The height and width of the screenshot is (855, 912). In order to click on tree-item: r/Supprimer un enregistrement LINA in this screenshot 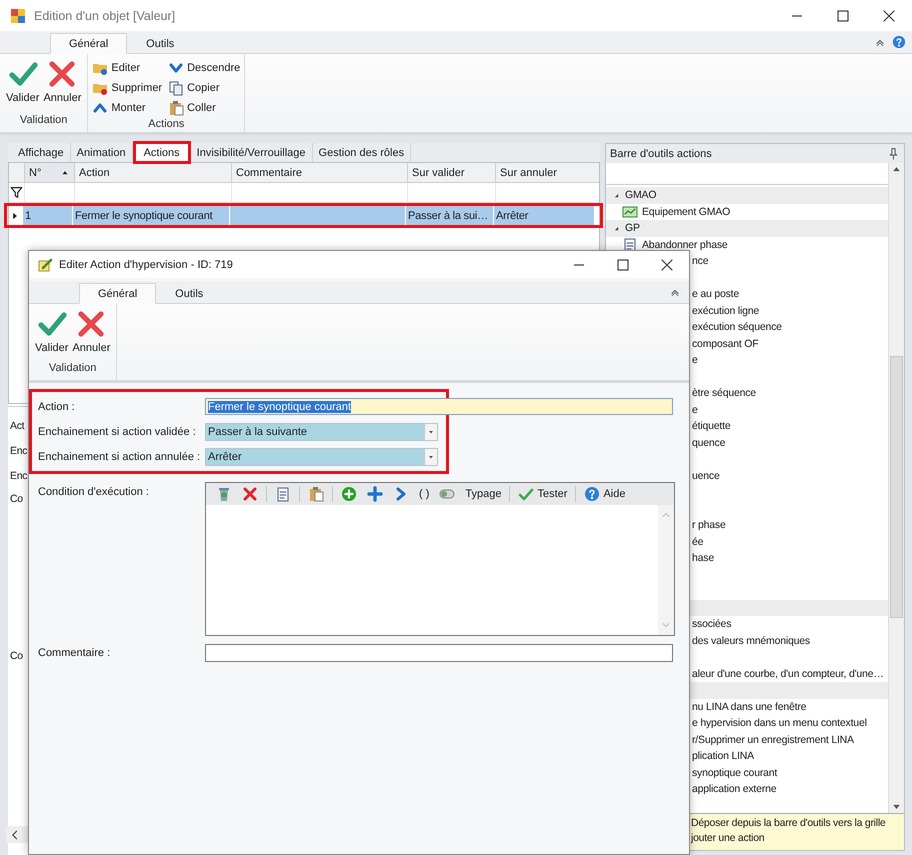, I will do `click(773, 740)`.